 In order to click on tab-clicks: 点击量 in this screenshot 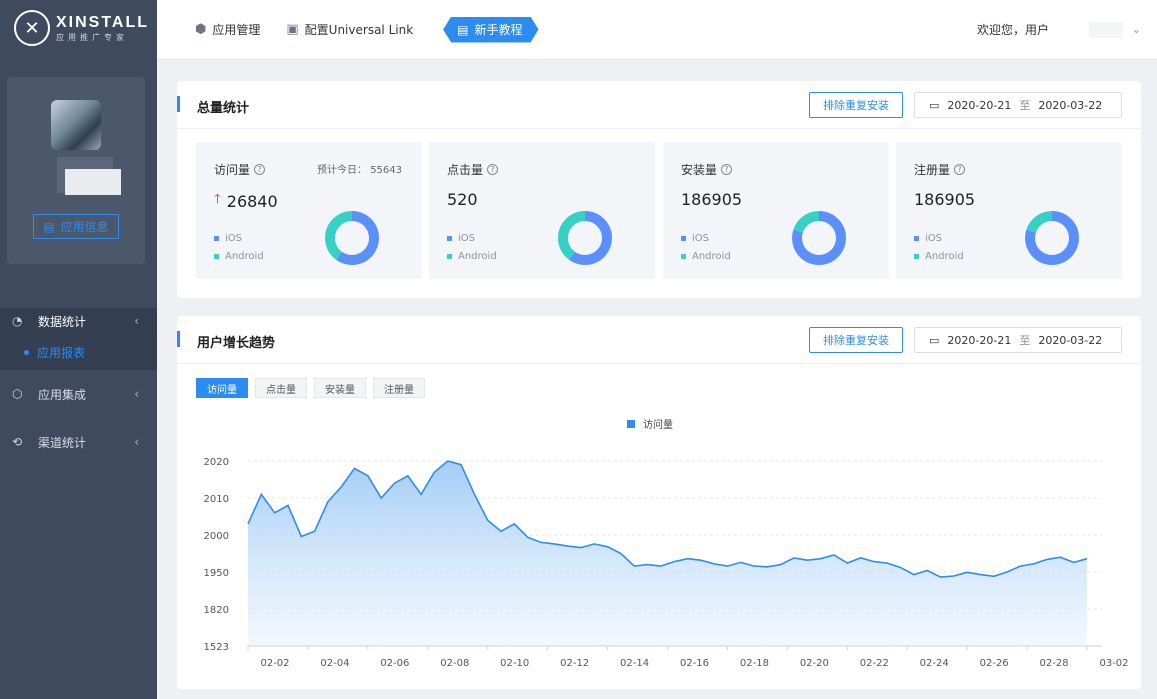, I will do `click(281, 388)`.